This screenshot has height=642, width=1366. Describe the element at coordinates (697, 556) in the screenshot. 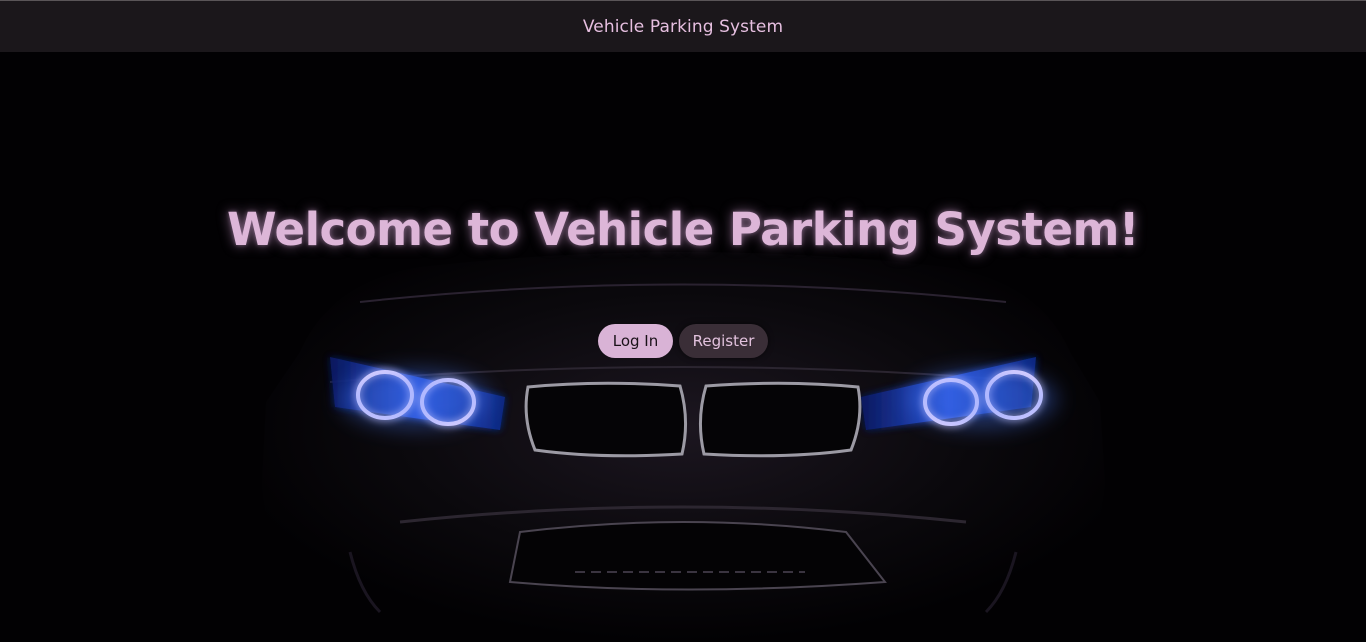

I see `lower-intake` at that location.